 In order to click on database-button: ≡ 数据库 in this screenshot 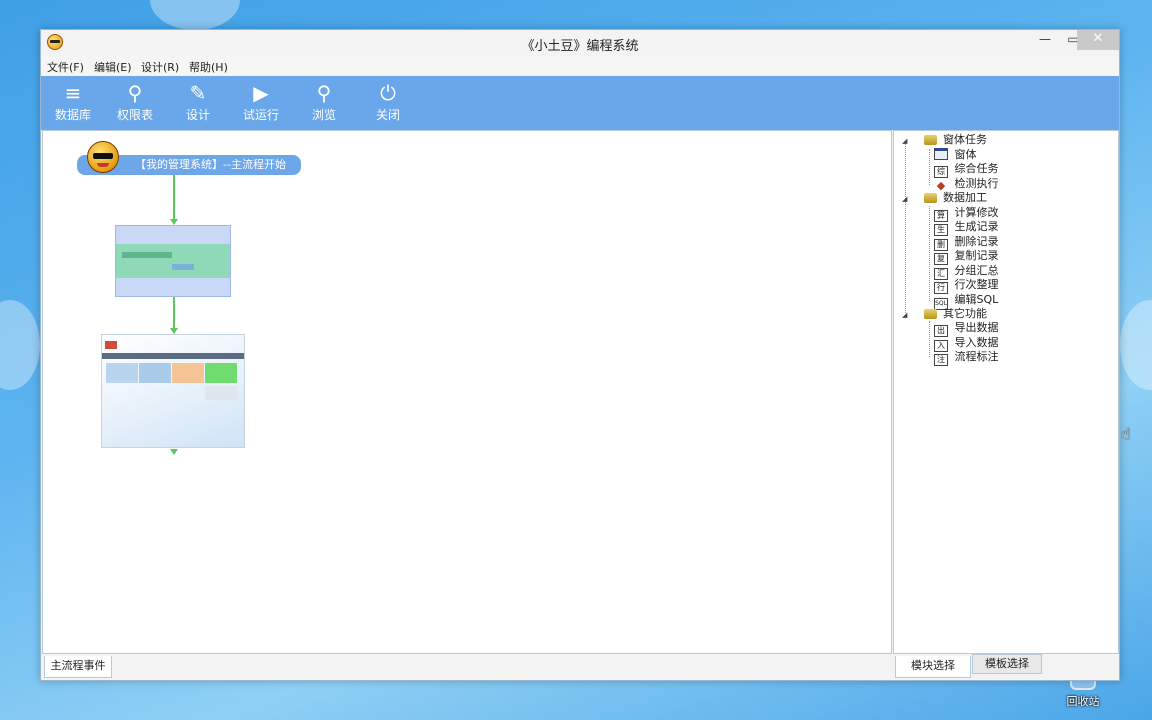, I will do `click(73, 103)`.